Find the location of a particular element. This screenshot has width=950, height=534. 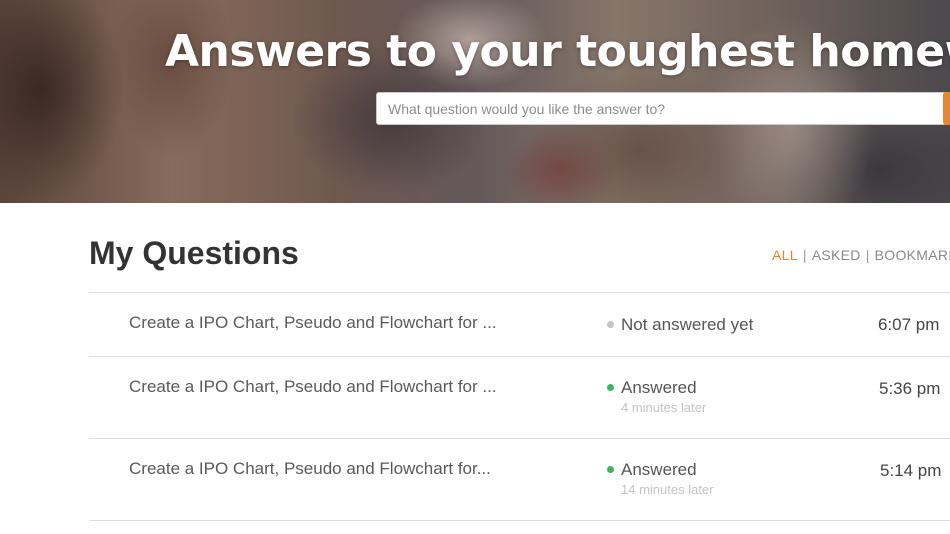

page-title: My Questions is located at coordinates (194, 253).